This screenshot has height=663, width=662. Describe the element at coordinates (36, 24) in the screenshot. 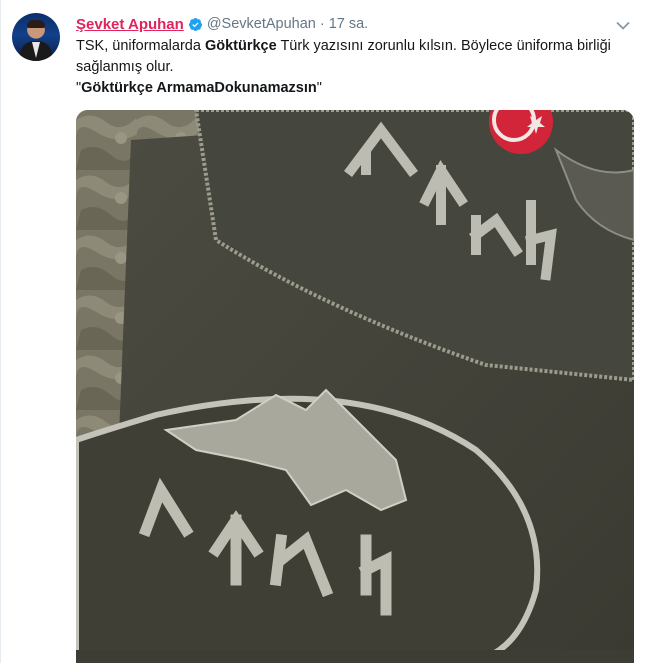

I see `avatar-hair` at that location.